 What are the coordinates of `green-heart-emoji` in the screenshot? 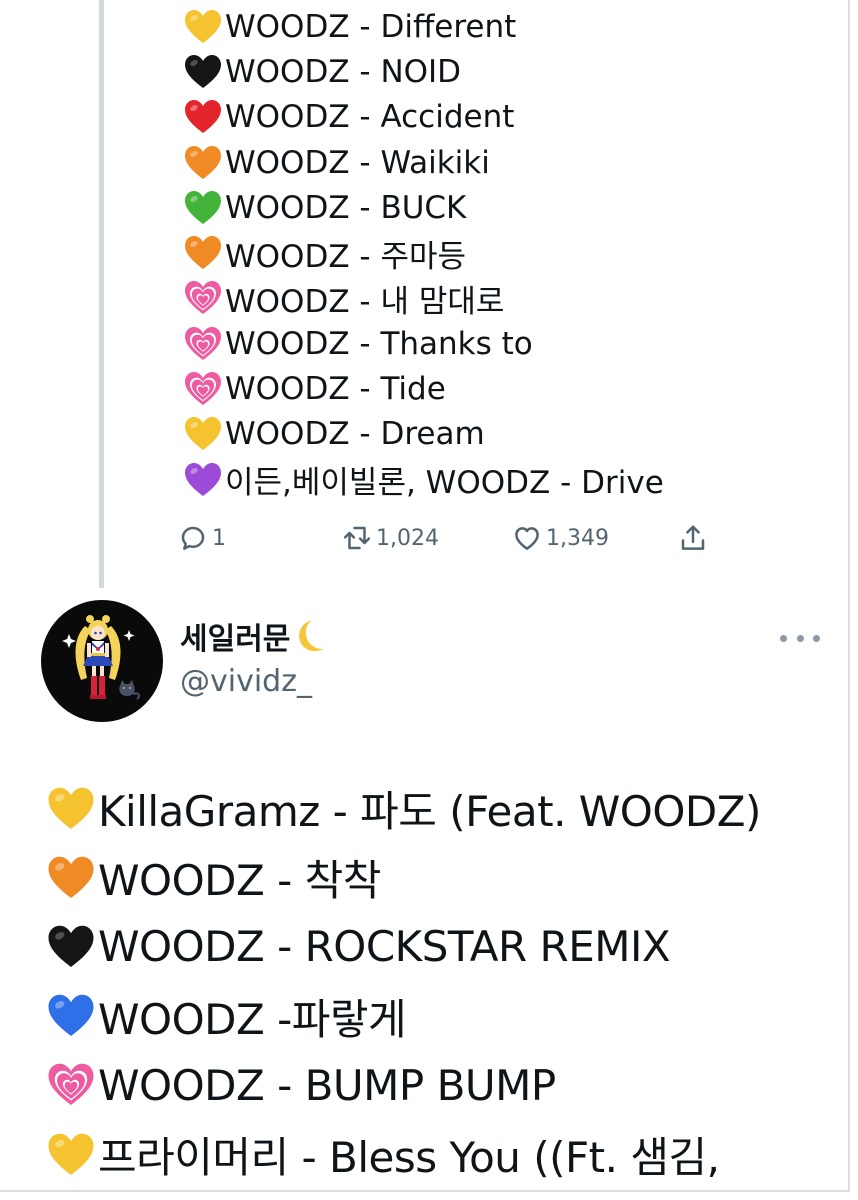 It's located at (204, 208).